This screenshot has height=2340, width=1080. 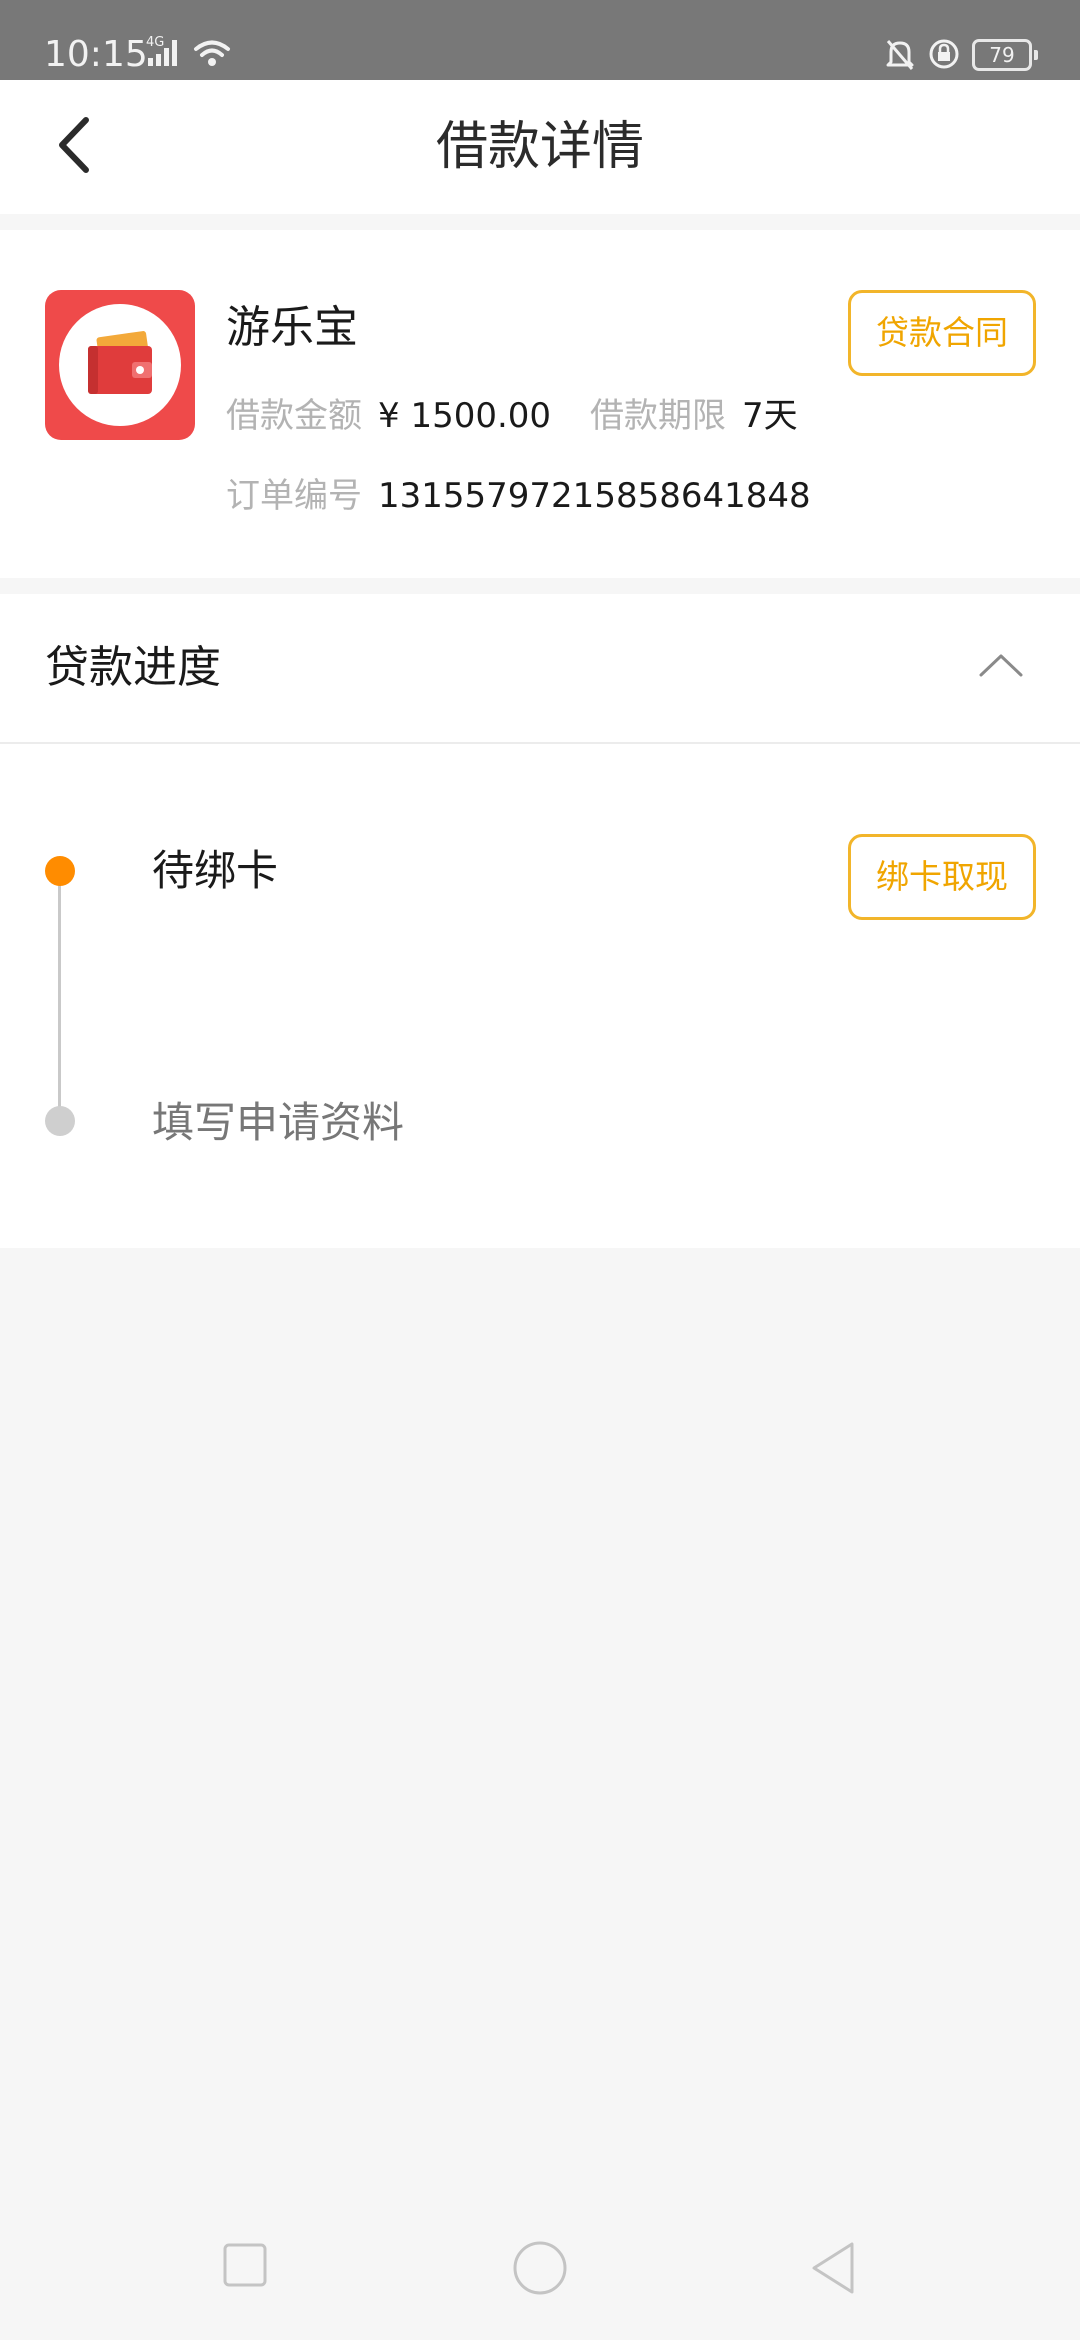 I want to click on bind-card-withdraw-button: 绑卡取现, so click(x=942, y=877).